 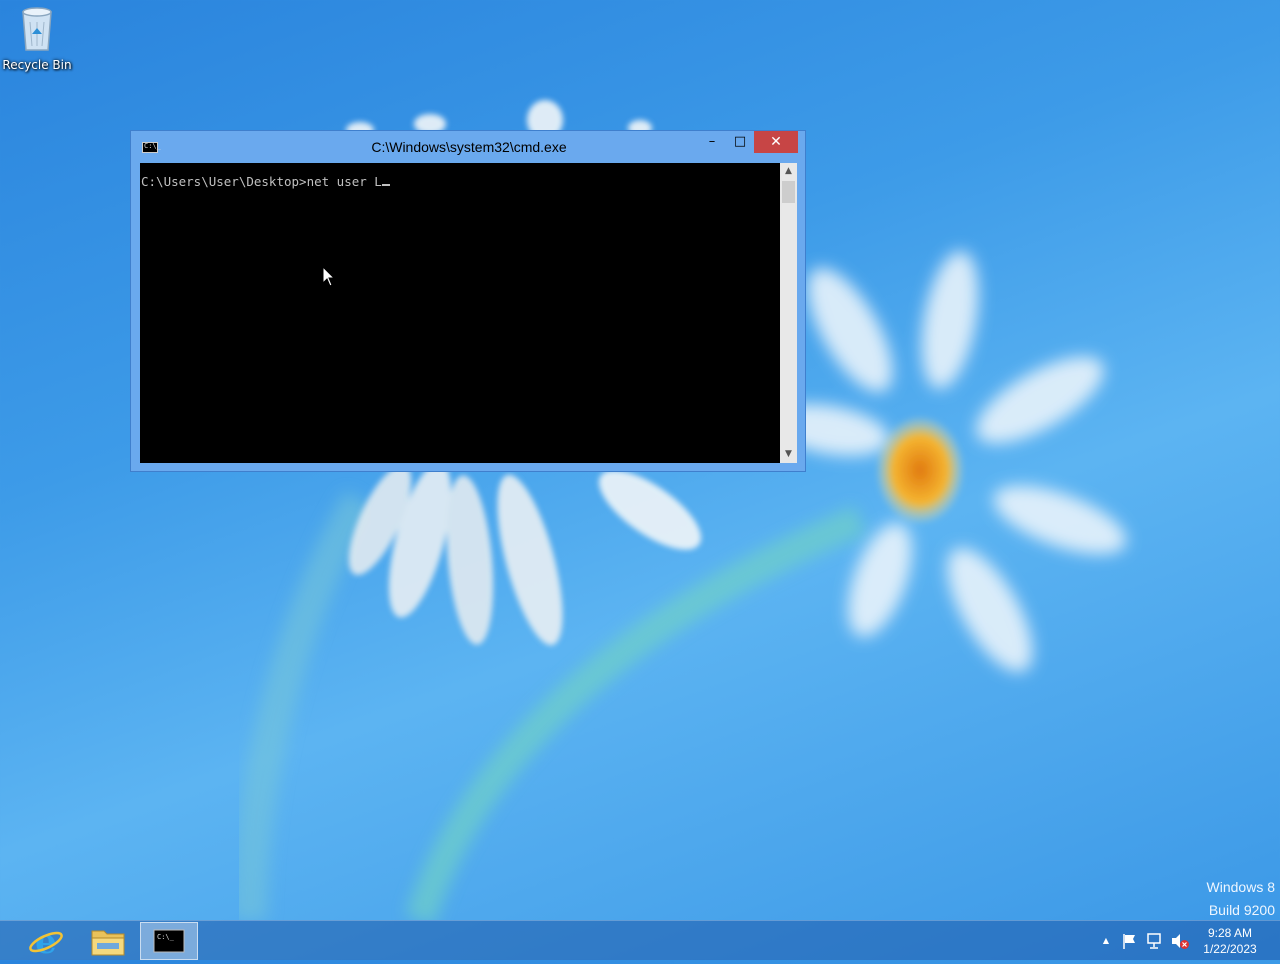 What do you see at coordinates (1230, 949) in the screenshot?
I see `clock-date: 1/22/2023` at bounding box center [1230, 949].